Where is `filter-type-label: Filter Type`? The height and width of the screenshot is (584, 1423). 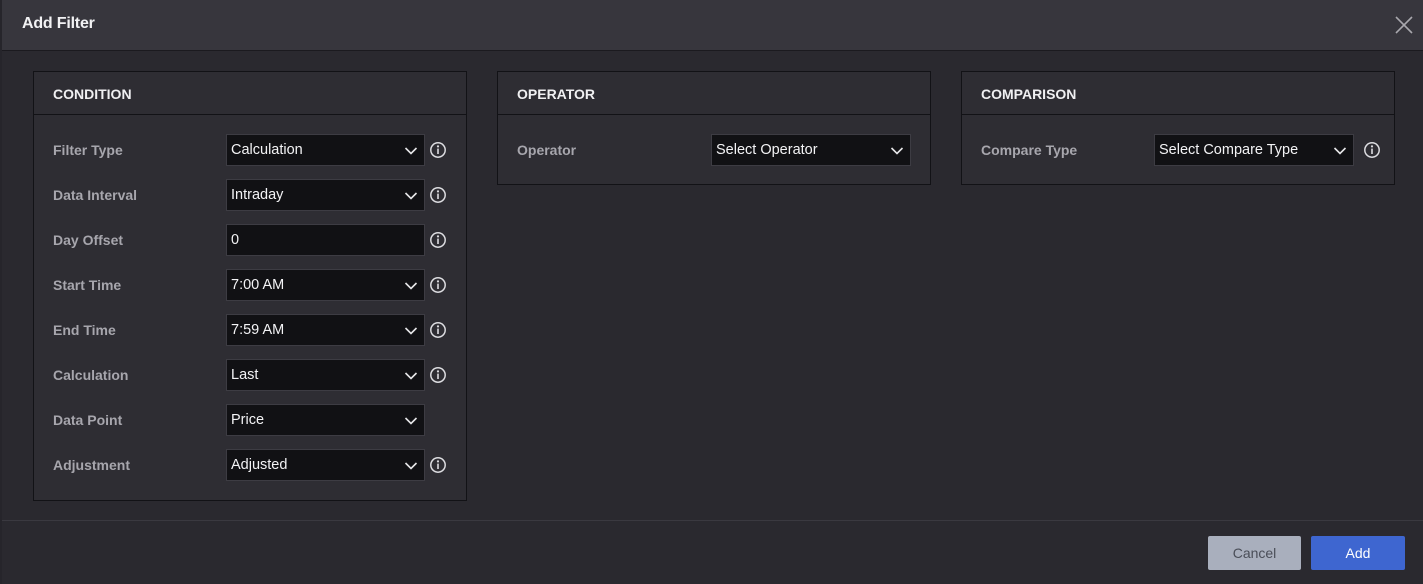 filter-type-label: Filter Type is located at coordinates (88, 150).